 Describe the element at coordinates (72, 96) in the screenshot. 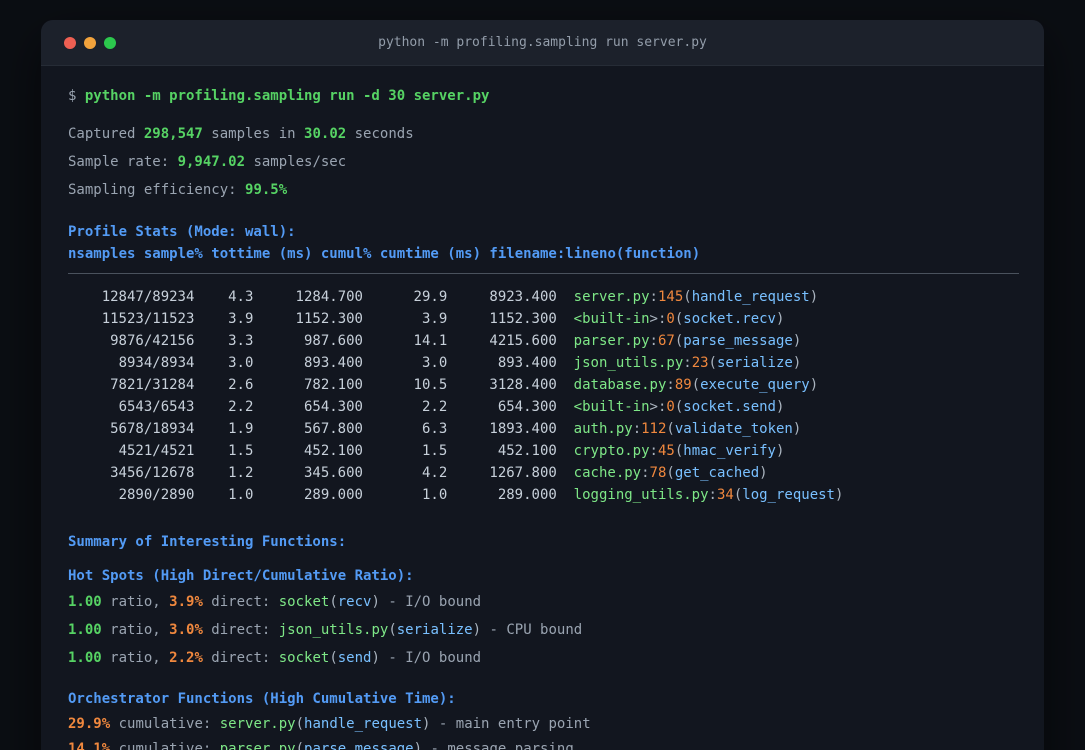

I see `prompt-symbol: $` at that location.